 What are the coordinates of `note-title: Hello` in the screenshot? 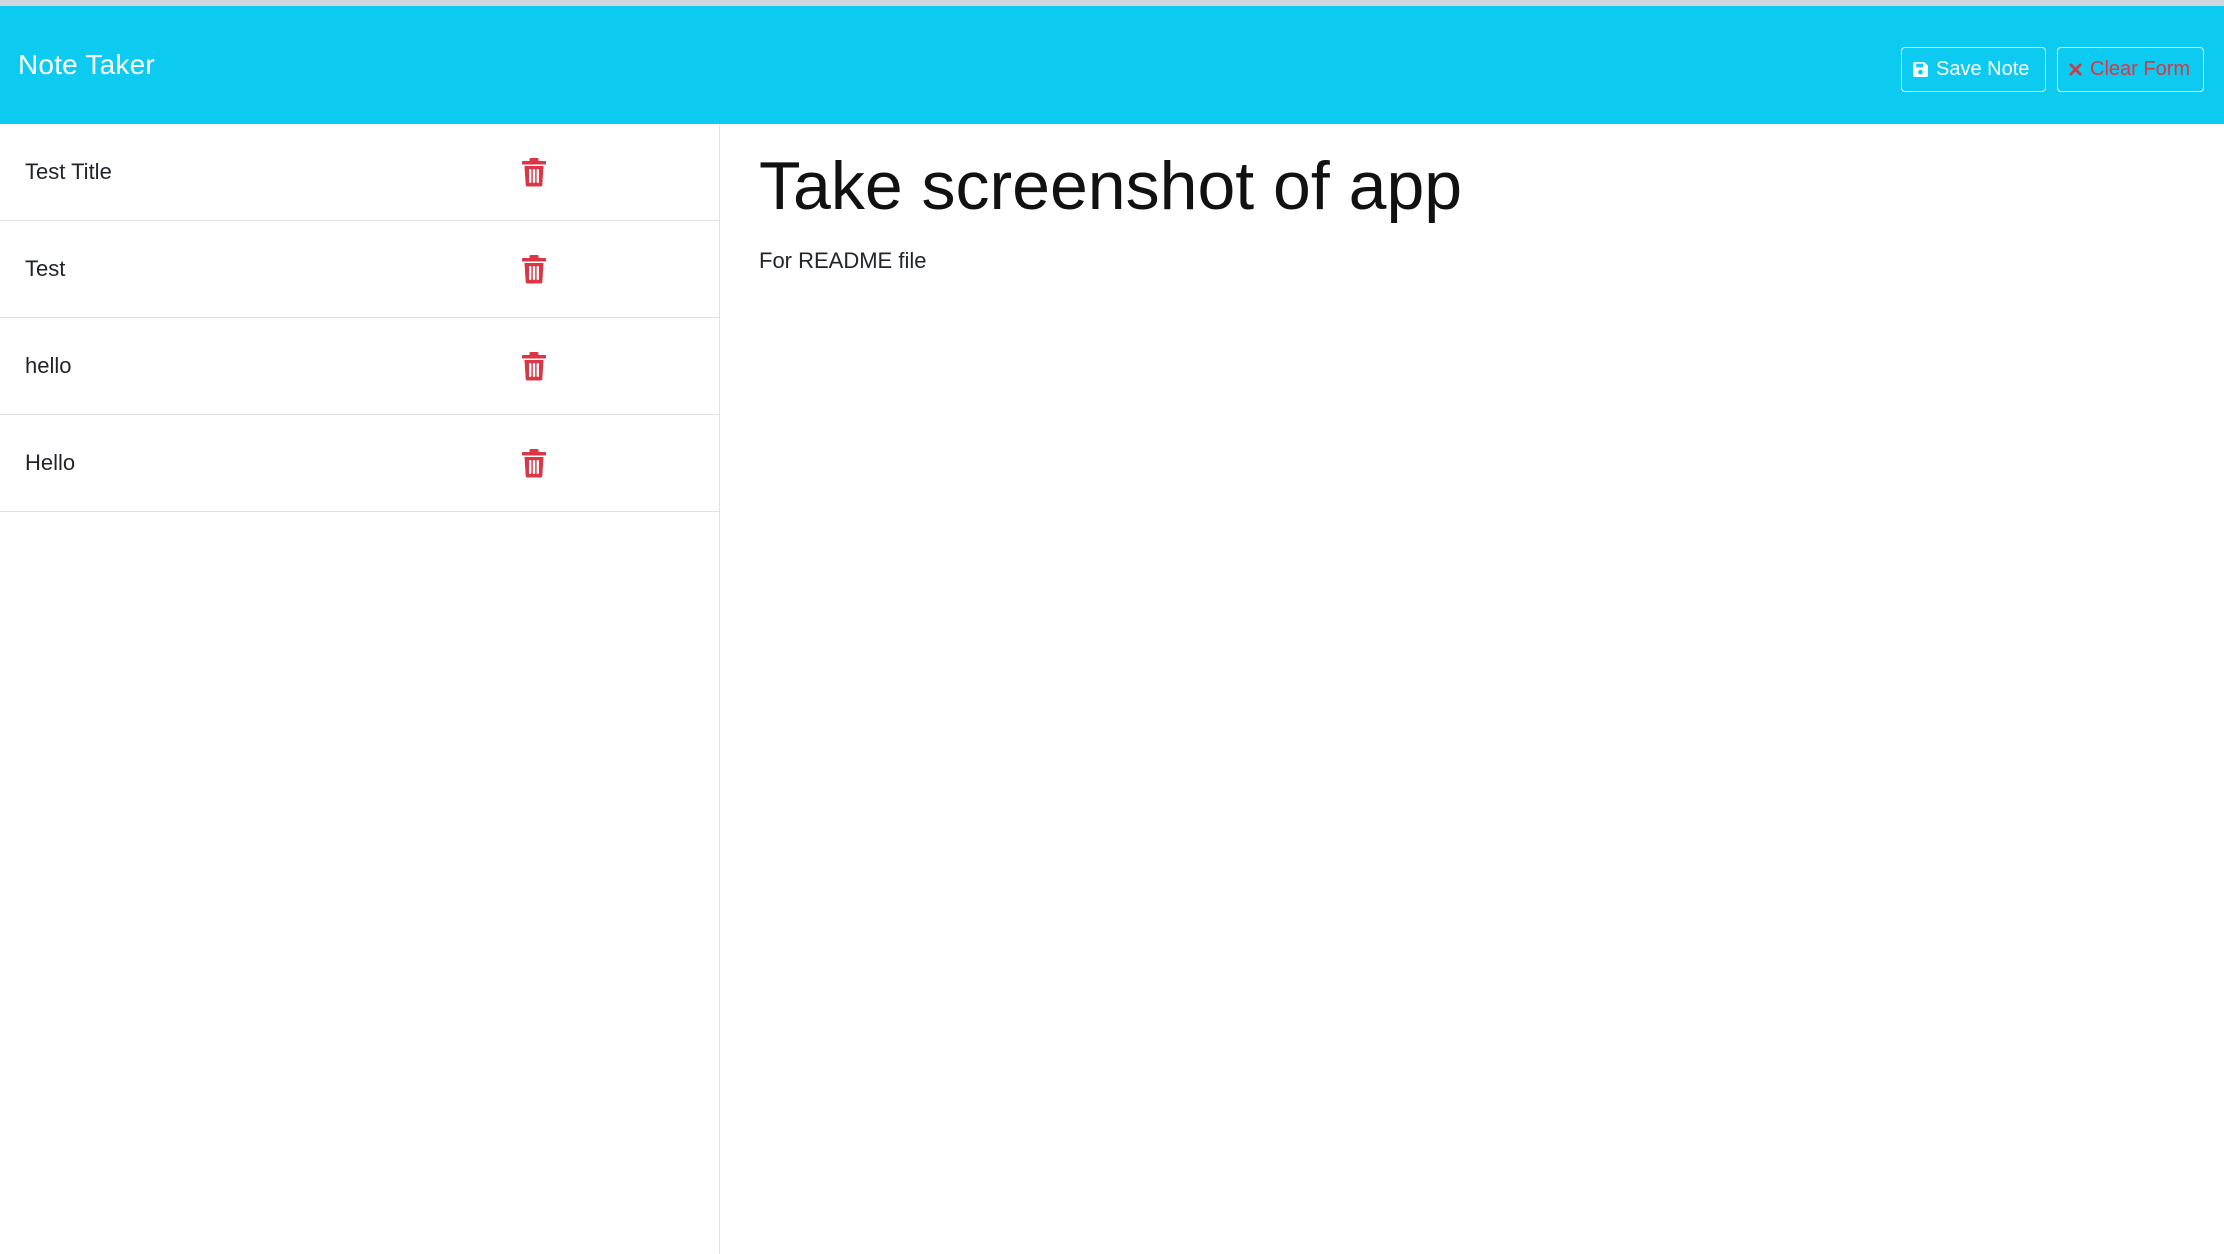 It's located at (50, 462).